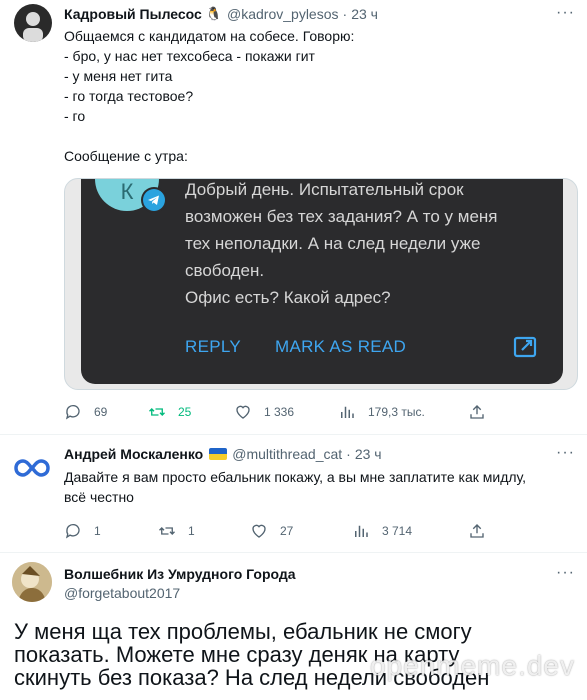  I want to click on like-action: 27, so click(271, 531).